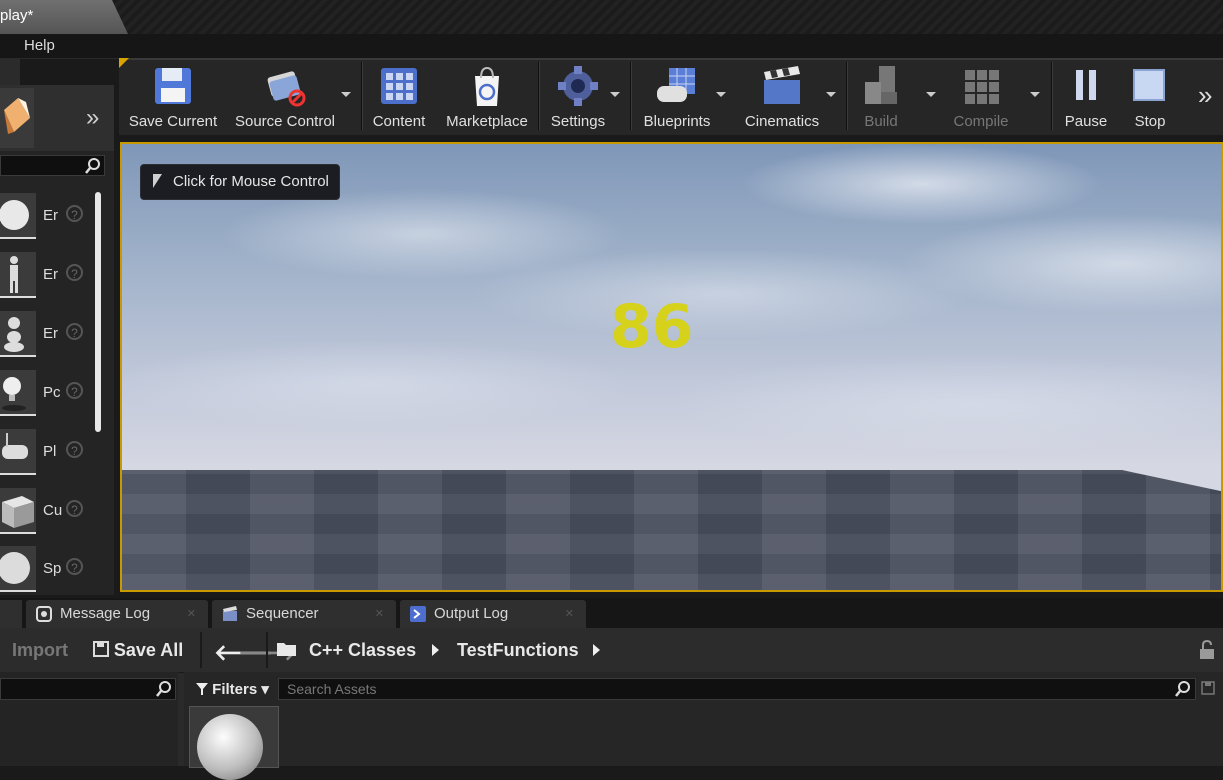  I want to click on floor-checker, so click(671, 530).